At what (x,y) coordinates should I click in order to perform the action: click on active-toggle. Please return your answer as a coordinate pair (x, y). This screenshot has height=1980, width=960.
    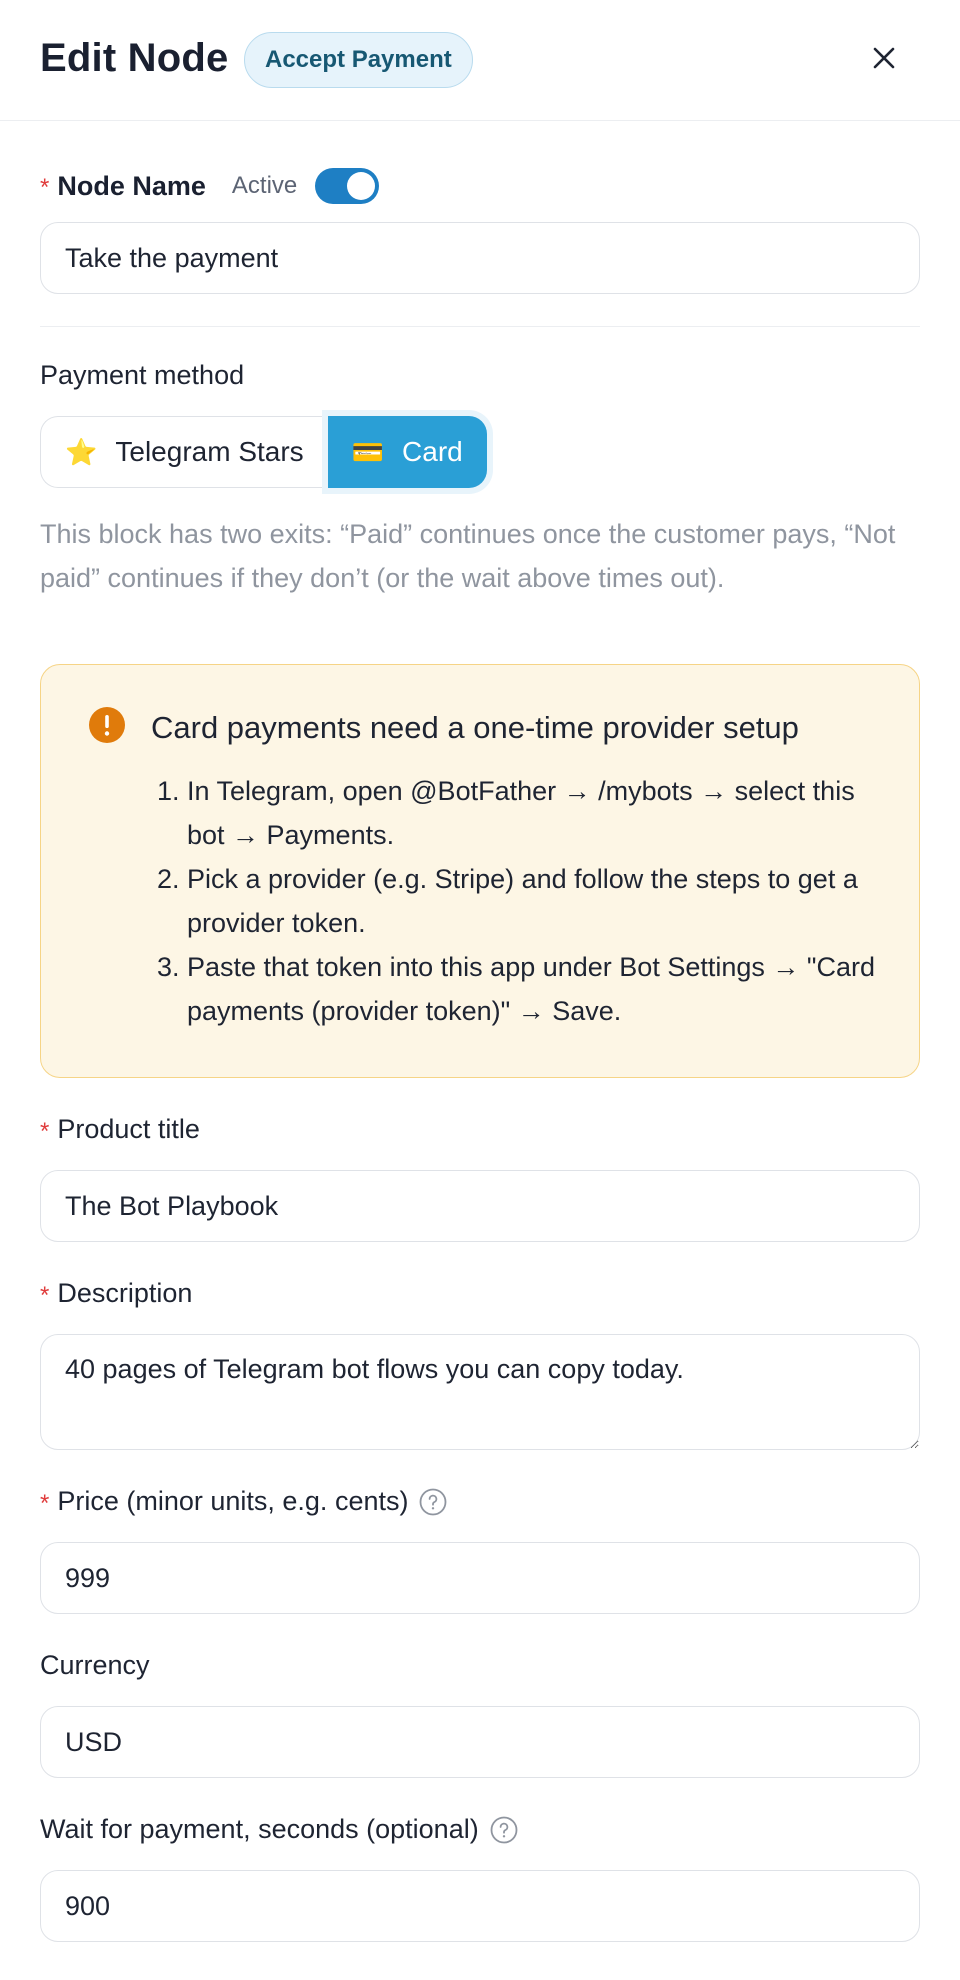
    Looking at the image, I should click on (347, 186).